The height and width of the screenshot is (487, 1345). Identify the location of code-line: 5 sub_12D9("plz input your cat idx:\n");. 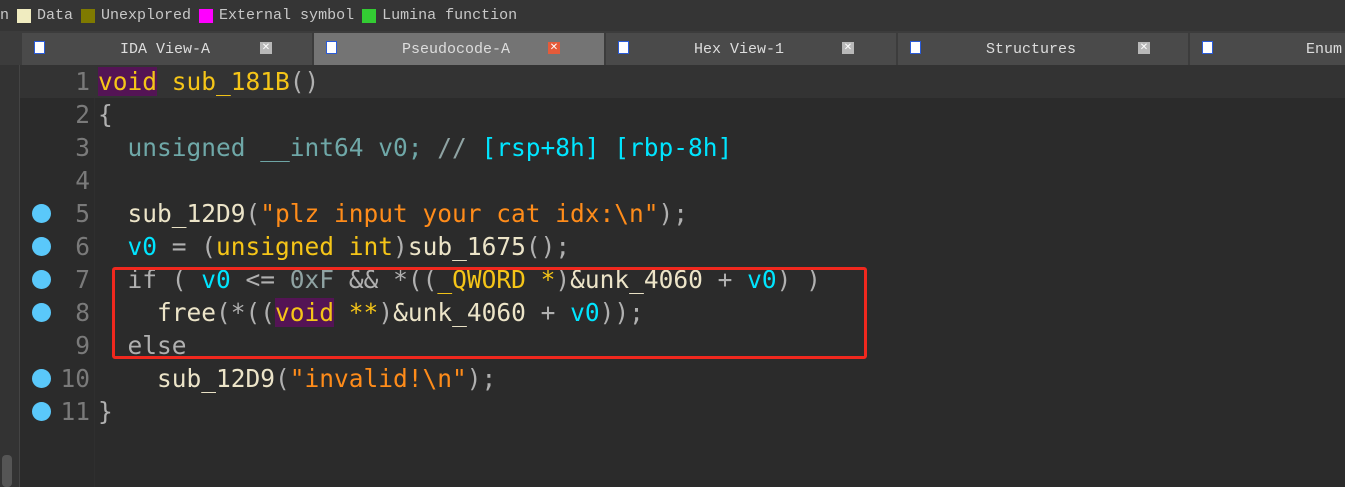
(682, 213).